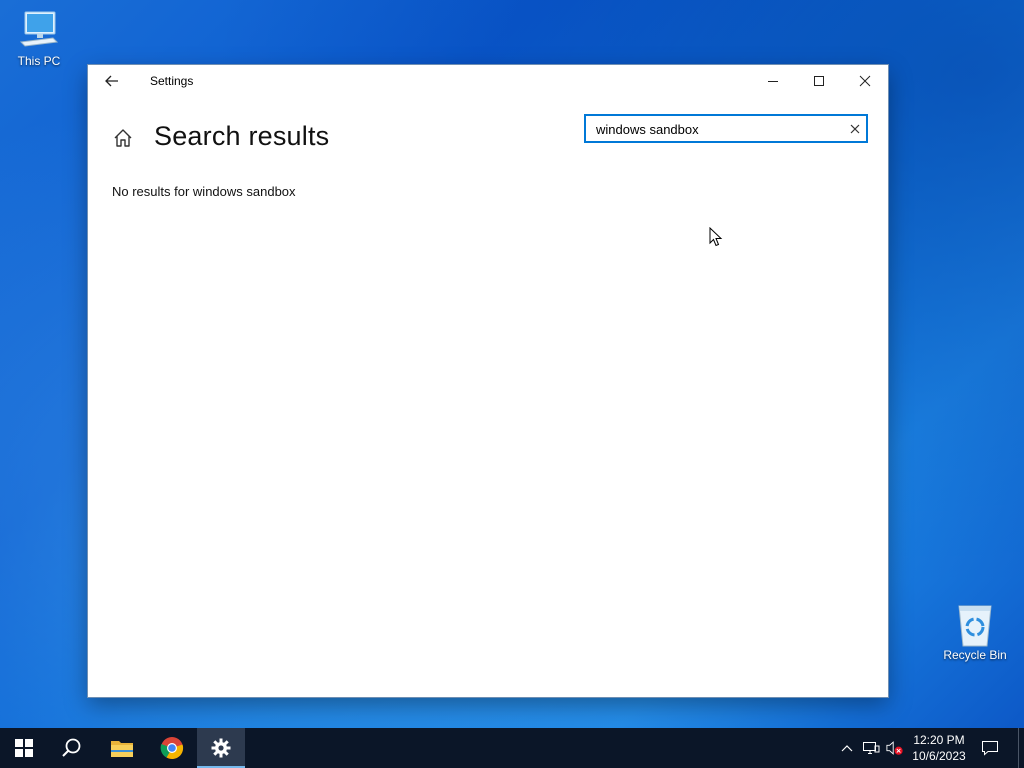 The width and height of the screenshot is (1024, 768). I want to click on chevron-up-icon, so click(847, 748).